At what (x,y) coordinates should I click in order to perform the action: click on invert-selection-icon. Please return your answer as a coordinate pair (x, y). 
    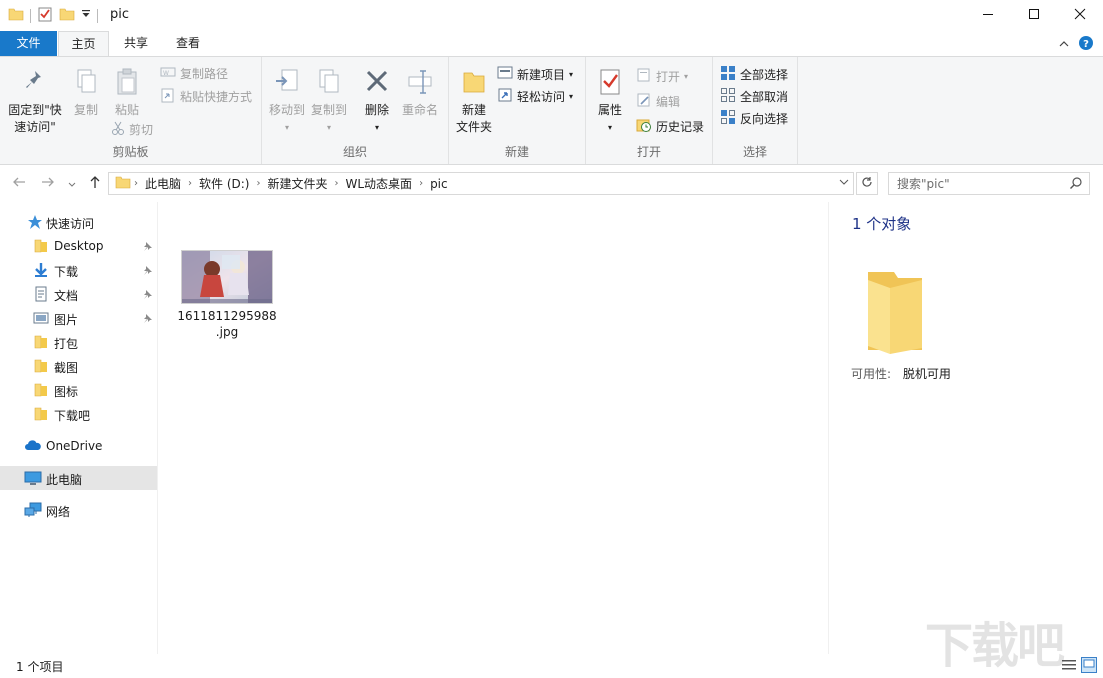
    Looking at the image, I should click on (728, 118).